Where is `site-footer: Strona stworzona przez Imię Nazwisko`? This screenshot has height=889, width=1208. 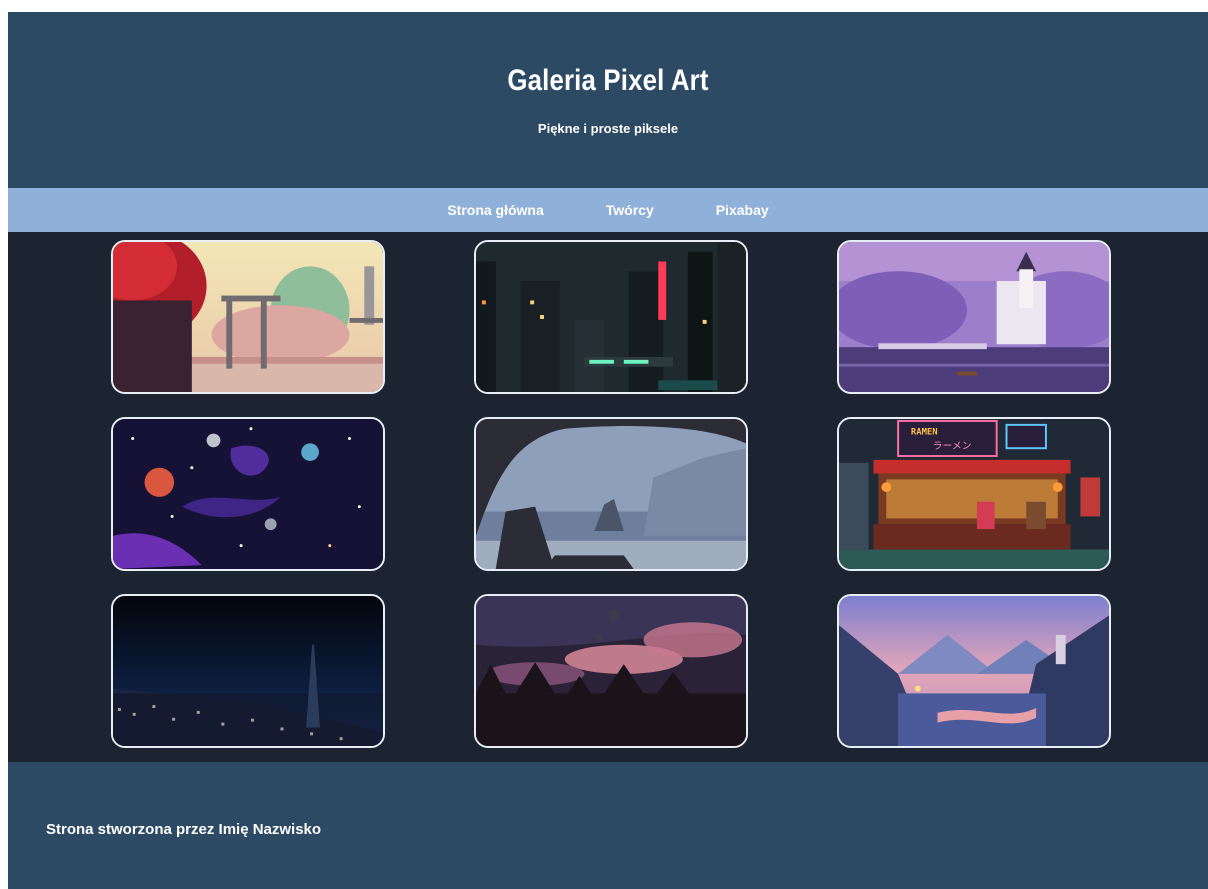 site-footer: Strona stworzona przez Imię Nazwisko is located at coordinates (608, 825).